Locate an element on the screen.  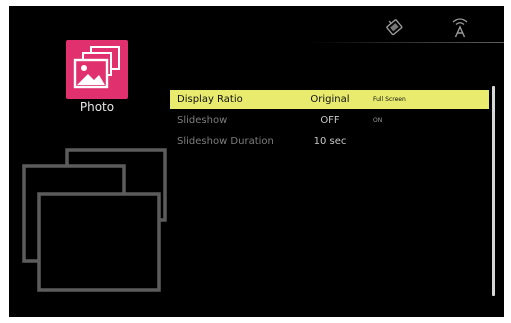
top-divider is located at coordinates (406, 42).